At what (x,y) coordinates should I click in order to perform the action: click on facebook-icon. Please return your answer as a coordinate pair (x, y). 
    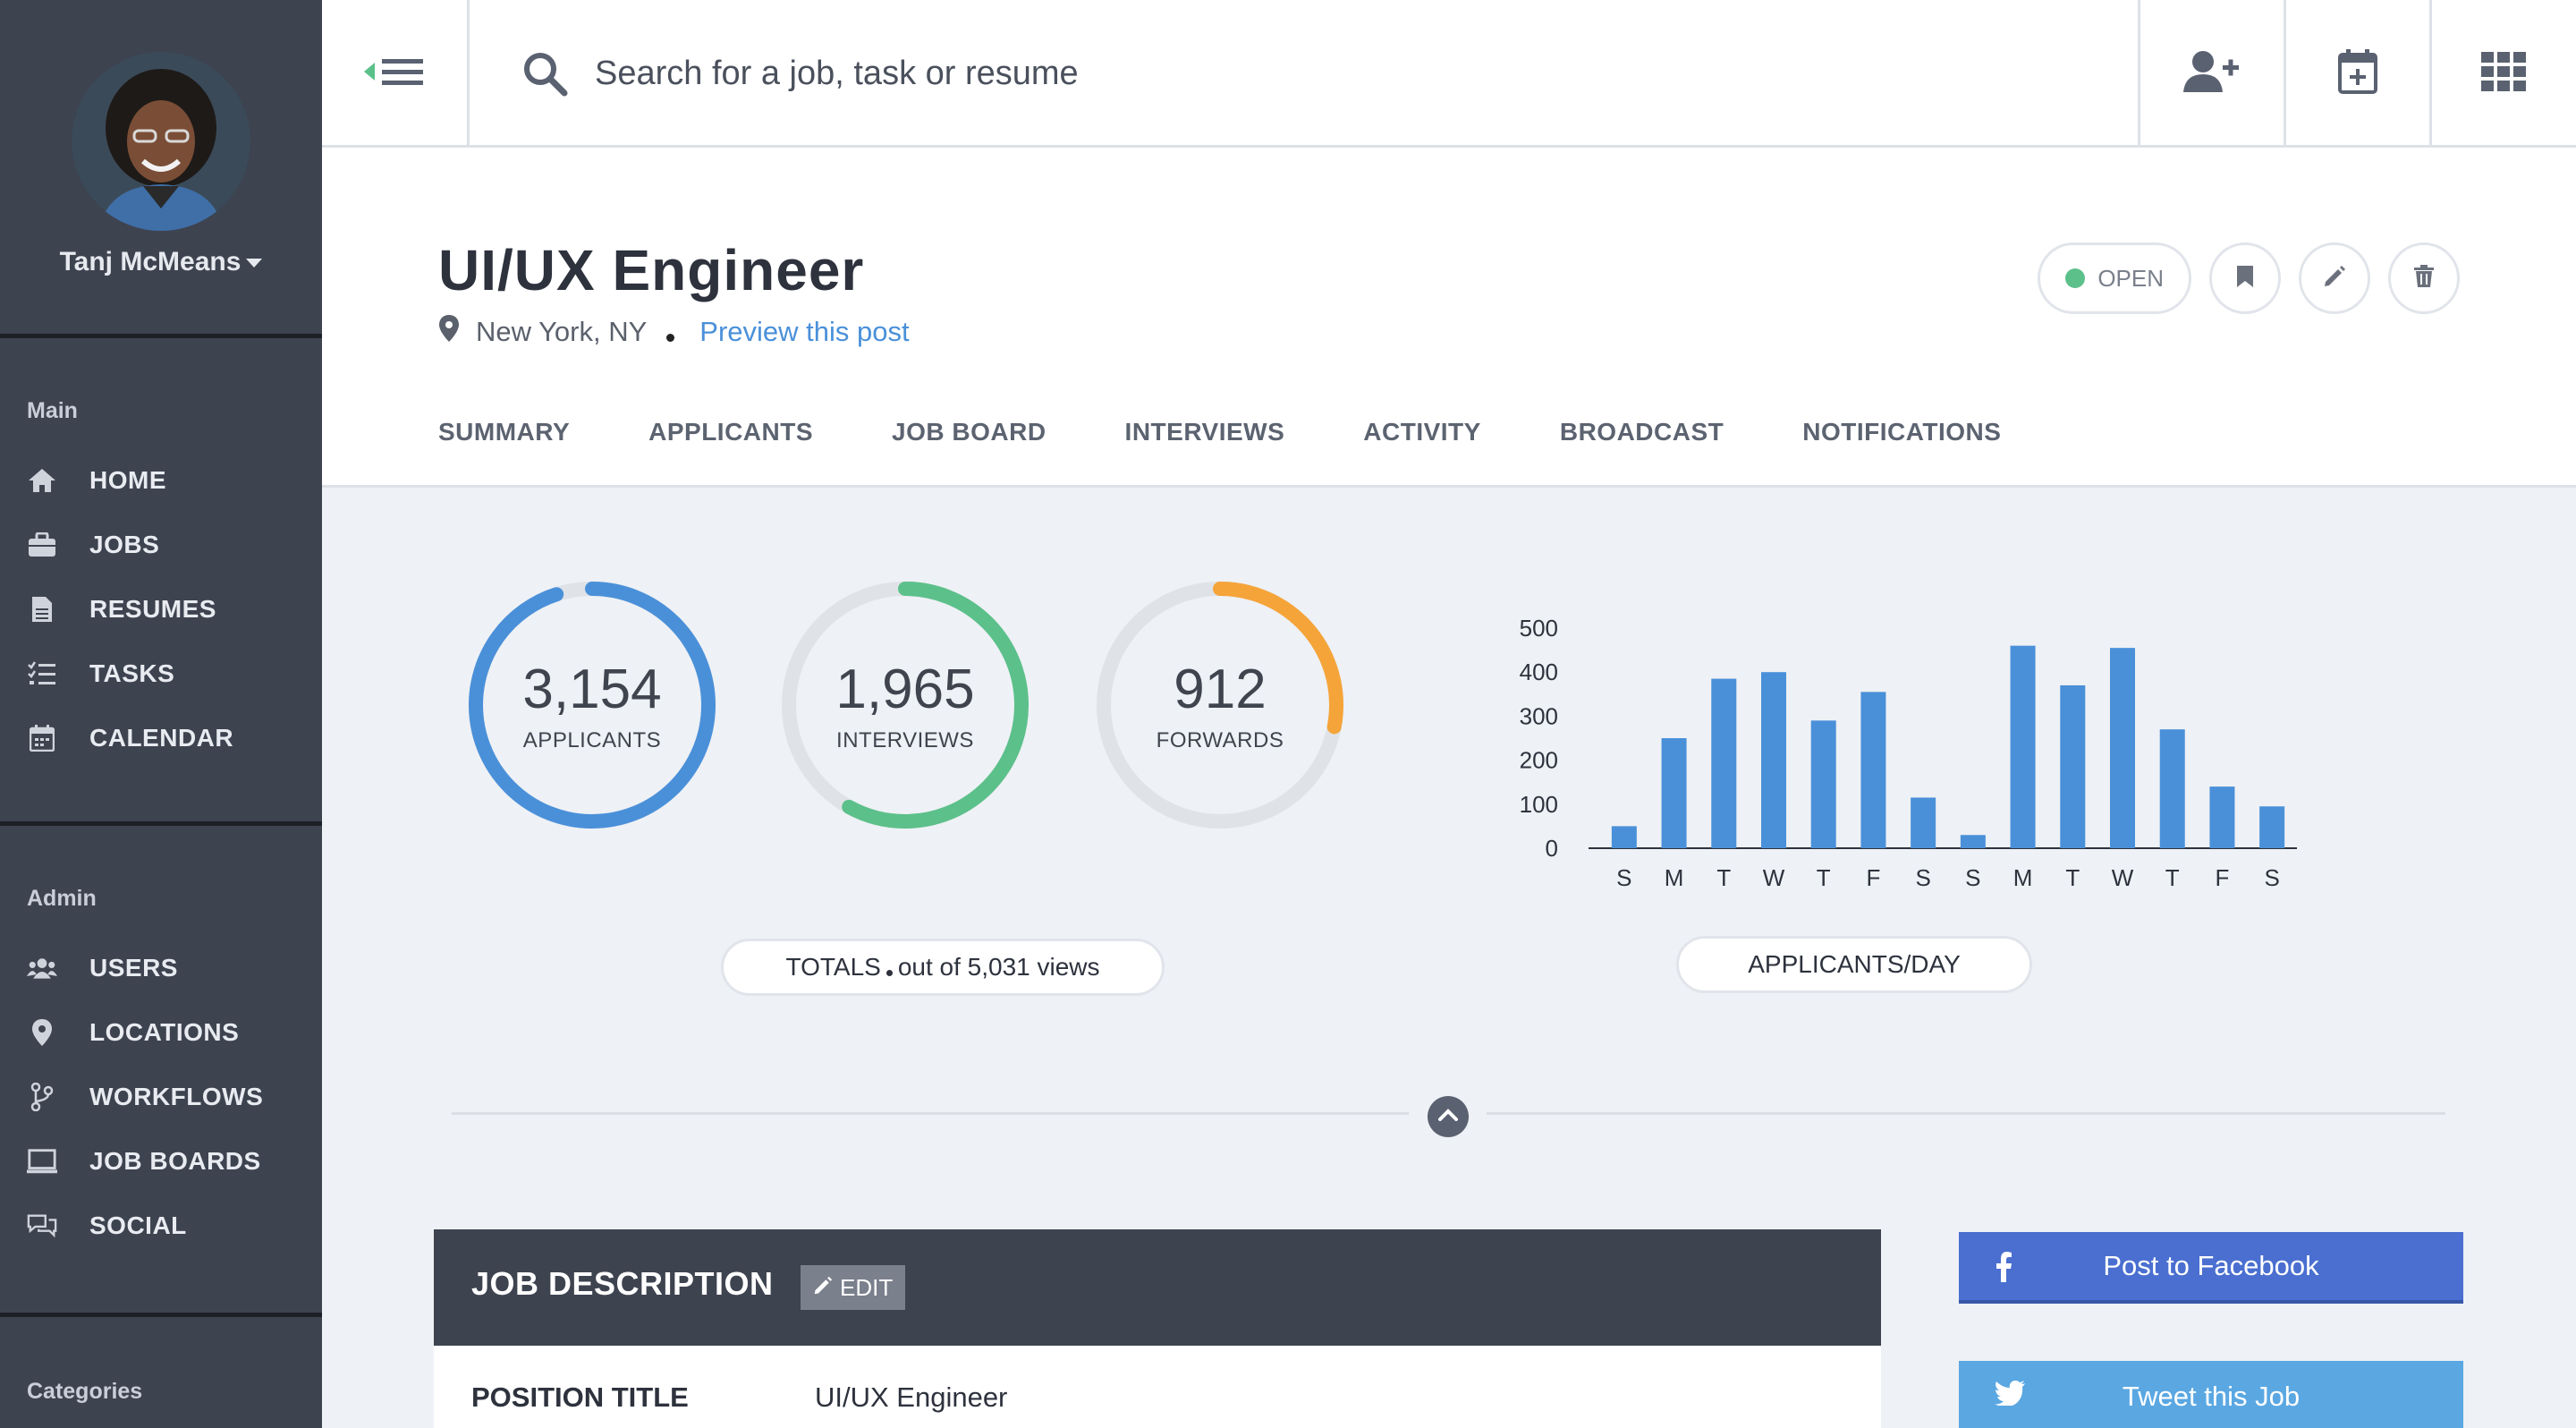
    Looking at the image, I should click on (2003, 1270).